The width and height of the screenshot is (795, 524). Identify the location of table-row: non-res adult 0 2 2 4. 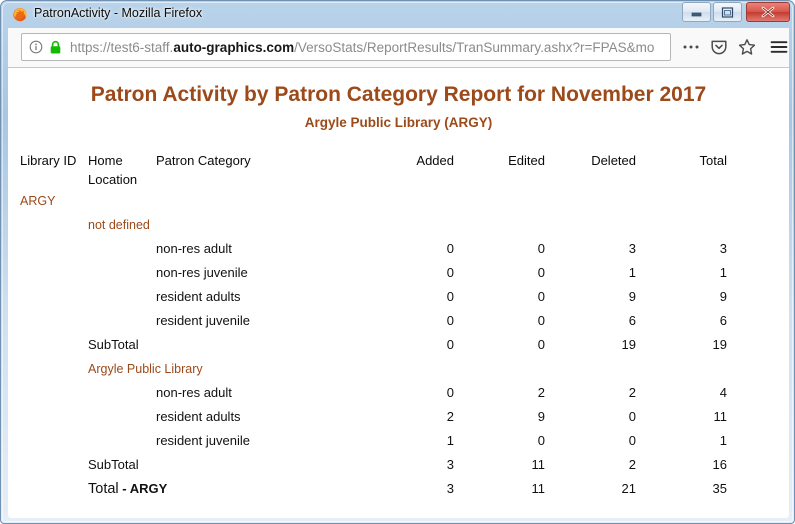
(373, 393).